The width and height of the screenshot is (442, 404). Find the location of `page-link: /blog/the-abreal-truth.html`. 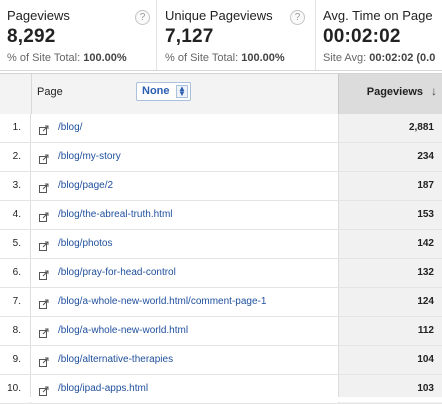

page-link: /blog/the-abreal-truth.html is located at coordinates (115, 215).